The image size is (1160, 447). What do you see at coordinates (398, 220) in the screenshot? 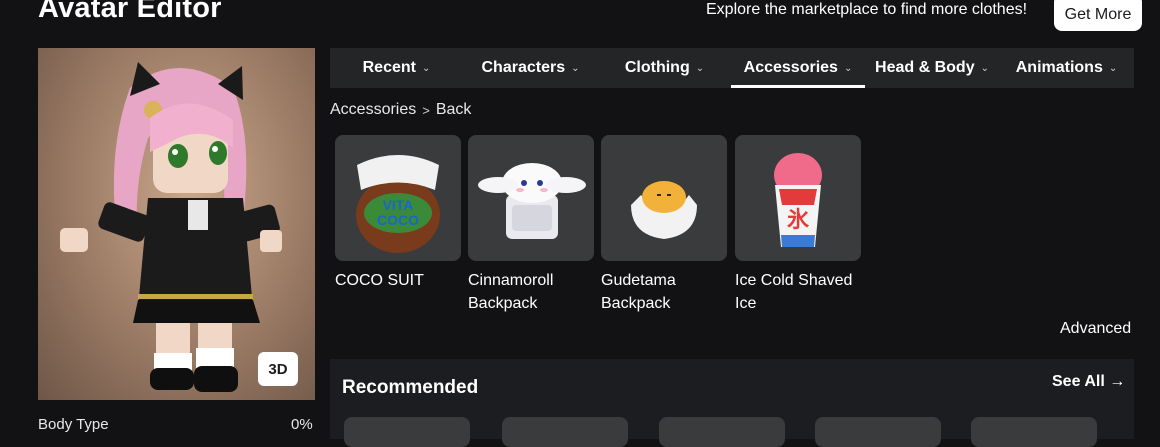
I see `svg-text: COCO` at bounding box center [398, 220].